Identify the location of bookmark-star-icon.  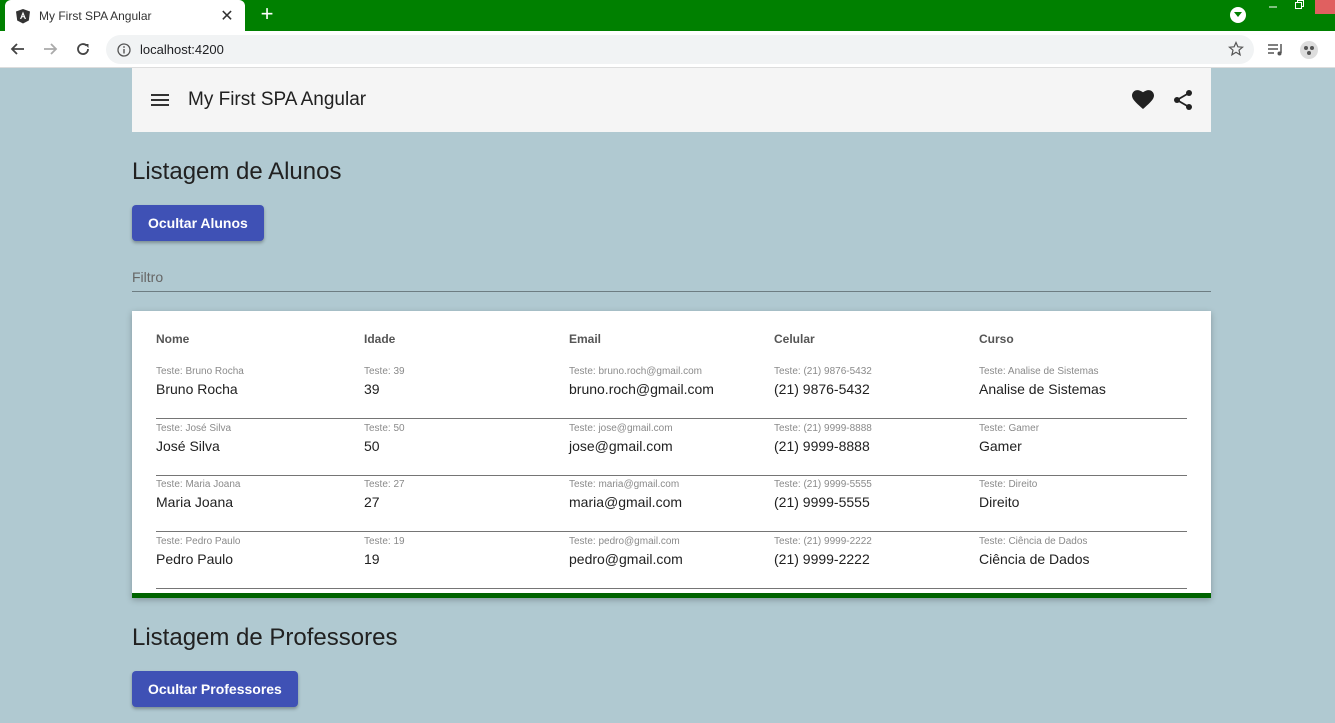
(1236, 49).